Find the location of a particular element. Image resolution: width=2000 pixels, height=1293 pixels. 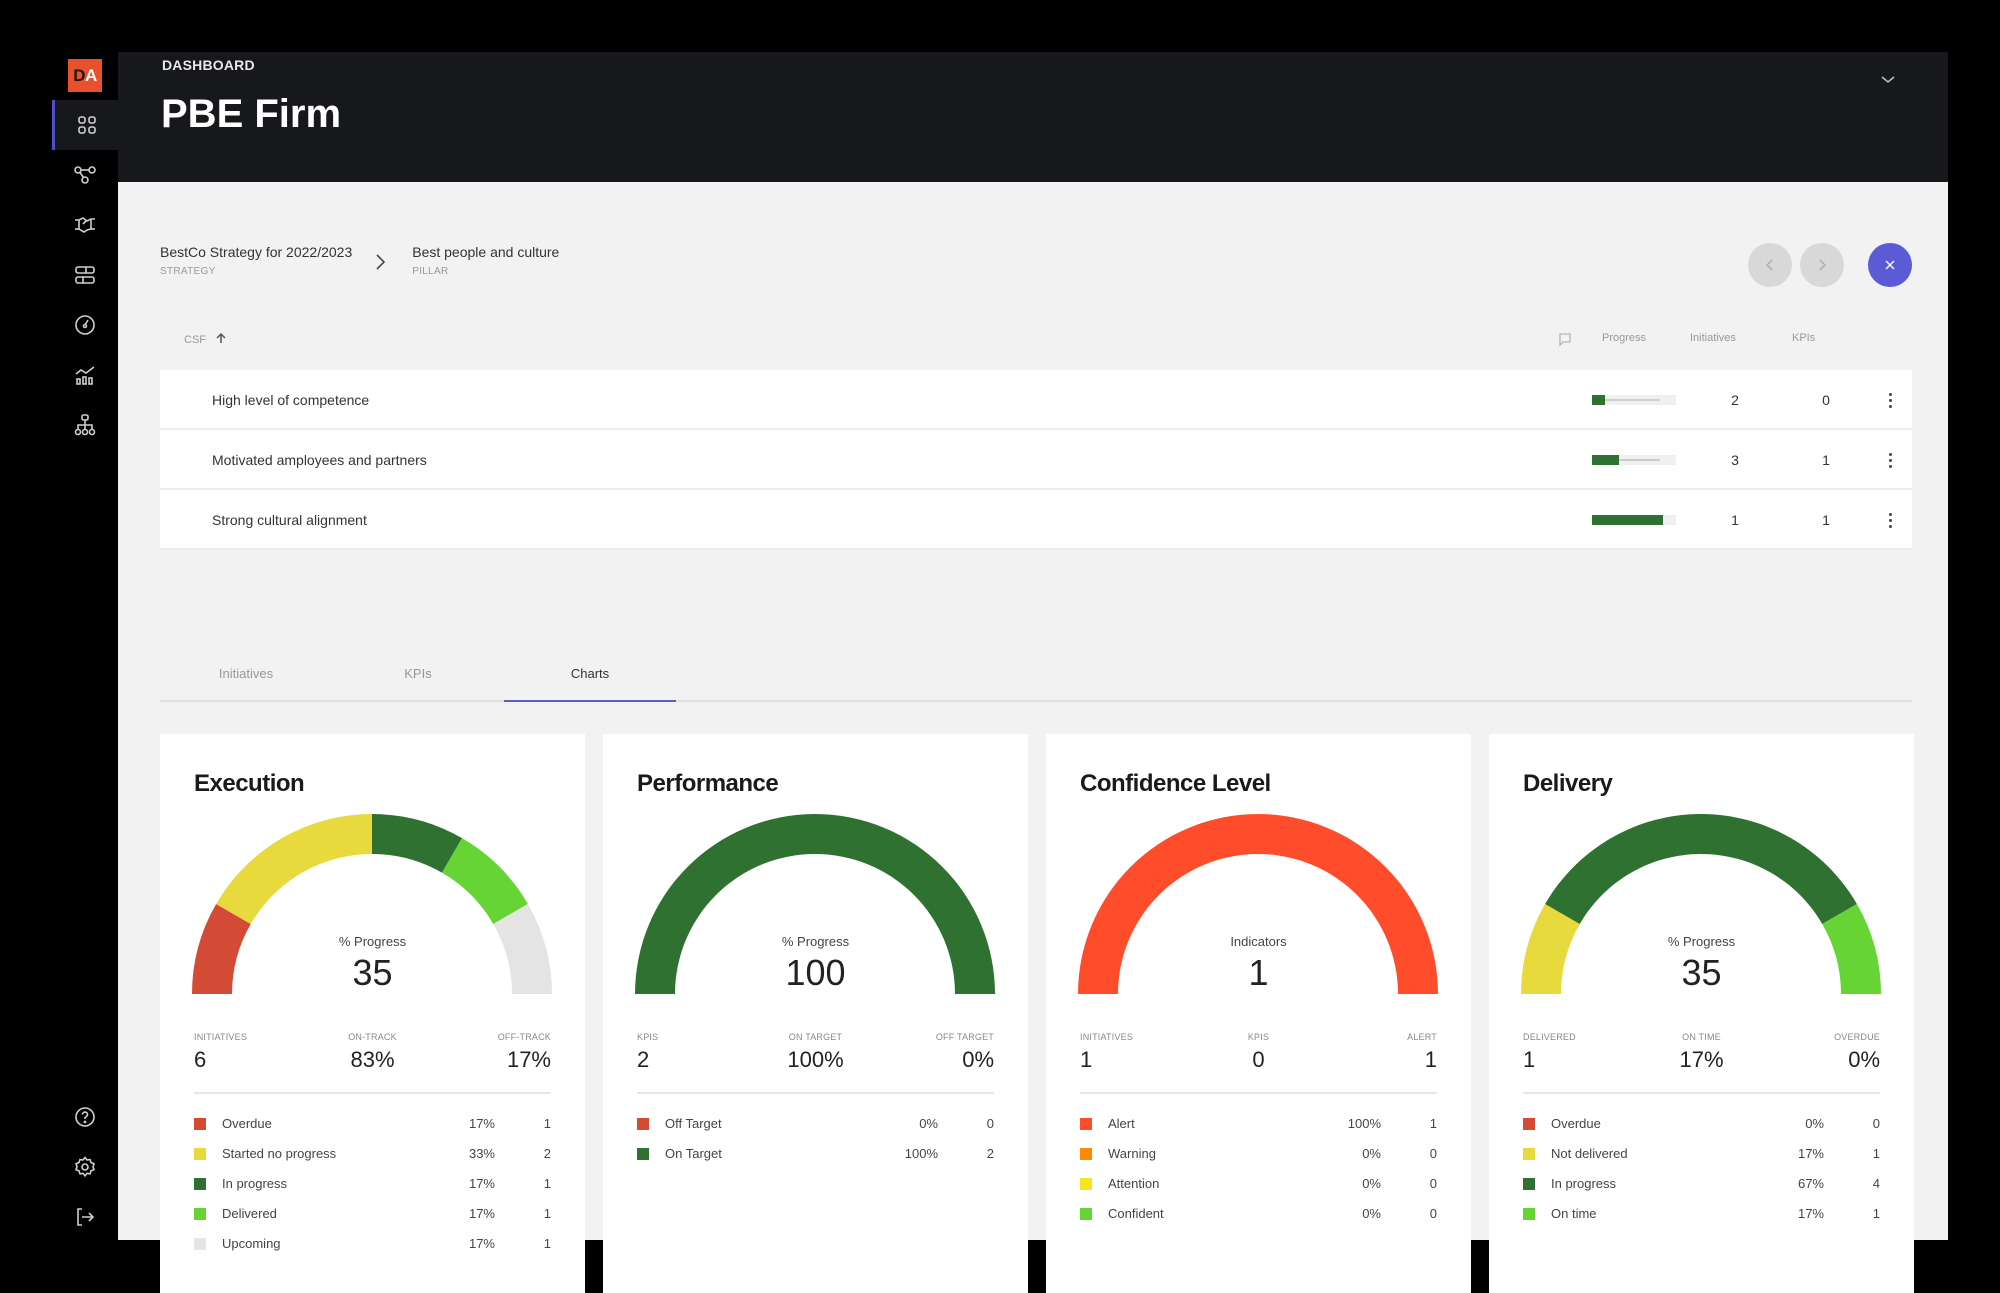

initiatives-count: 3 is located at coordinates (1735, 460).